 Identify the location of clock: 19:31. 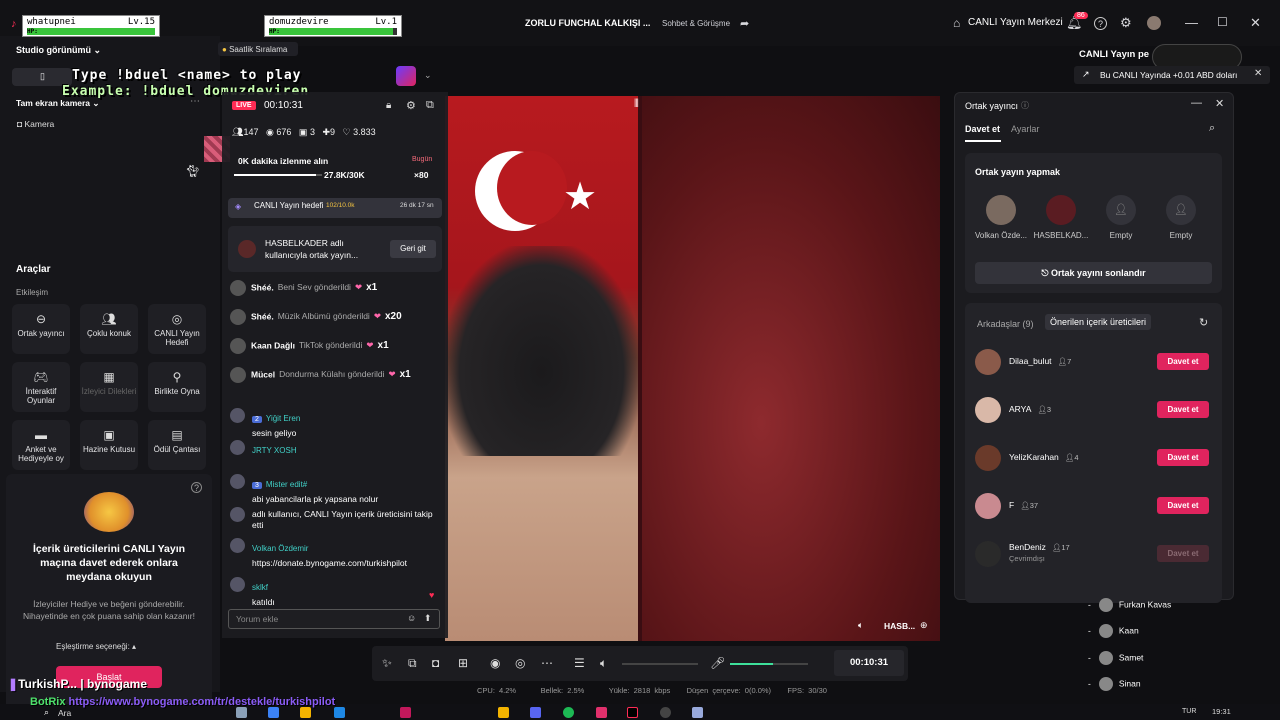
(1221, 711).